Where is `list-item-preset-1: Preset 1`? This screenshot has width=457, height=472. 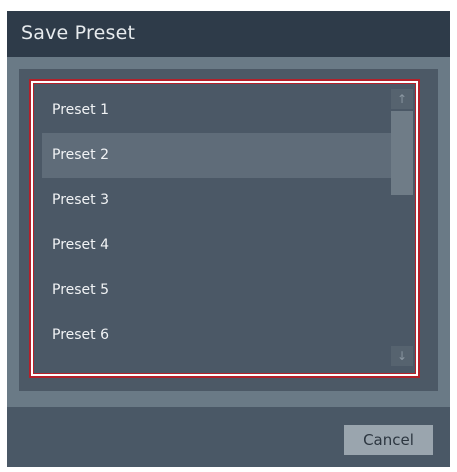
list-item-preset-1: Preset 1 is located at coordinates (217, 110).